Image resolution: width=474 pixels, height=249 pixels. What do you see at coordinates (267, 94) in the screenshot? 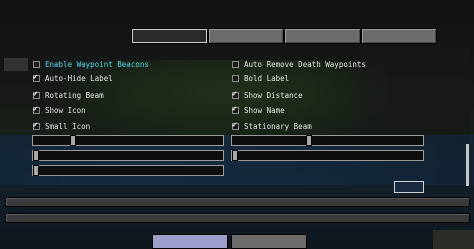
I see `option-show-distance: ✔ Show Distance` at bounding box center [267, 94].